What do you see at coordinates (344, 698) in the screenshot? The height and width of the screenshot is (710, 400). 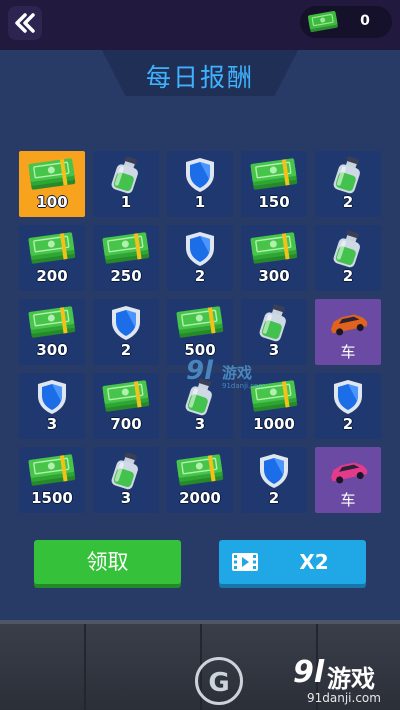 I see `watermark-brand-url: 91danji.com` at bounding box center [344, 698].